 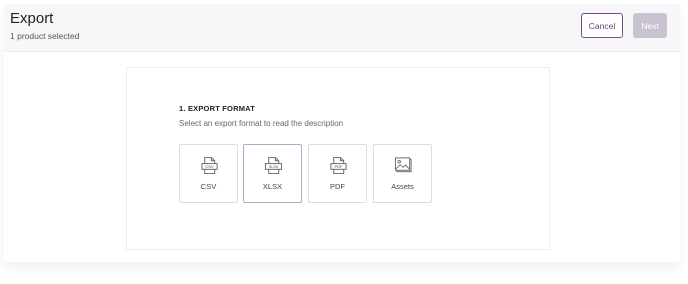 I want to click on page-title: Export, so click(x=32, y=18).